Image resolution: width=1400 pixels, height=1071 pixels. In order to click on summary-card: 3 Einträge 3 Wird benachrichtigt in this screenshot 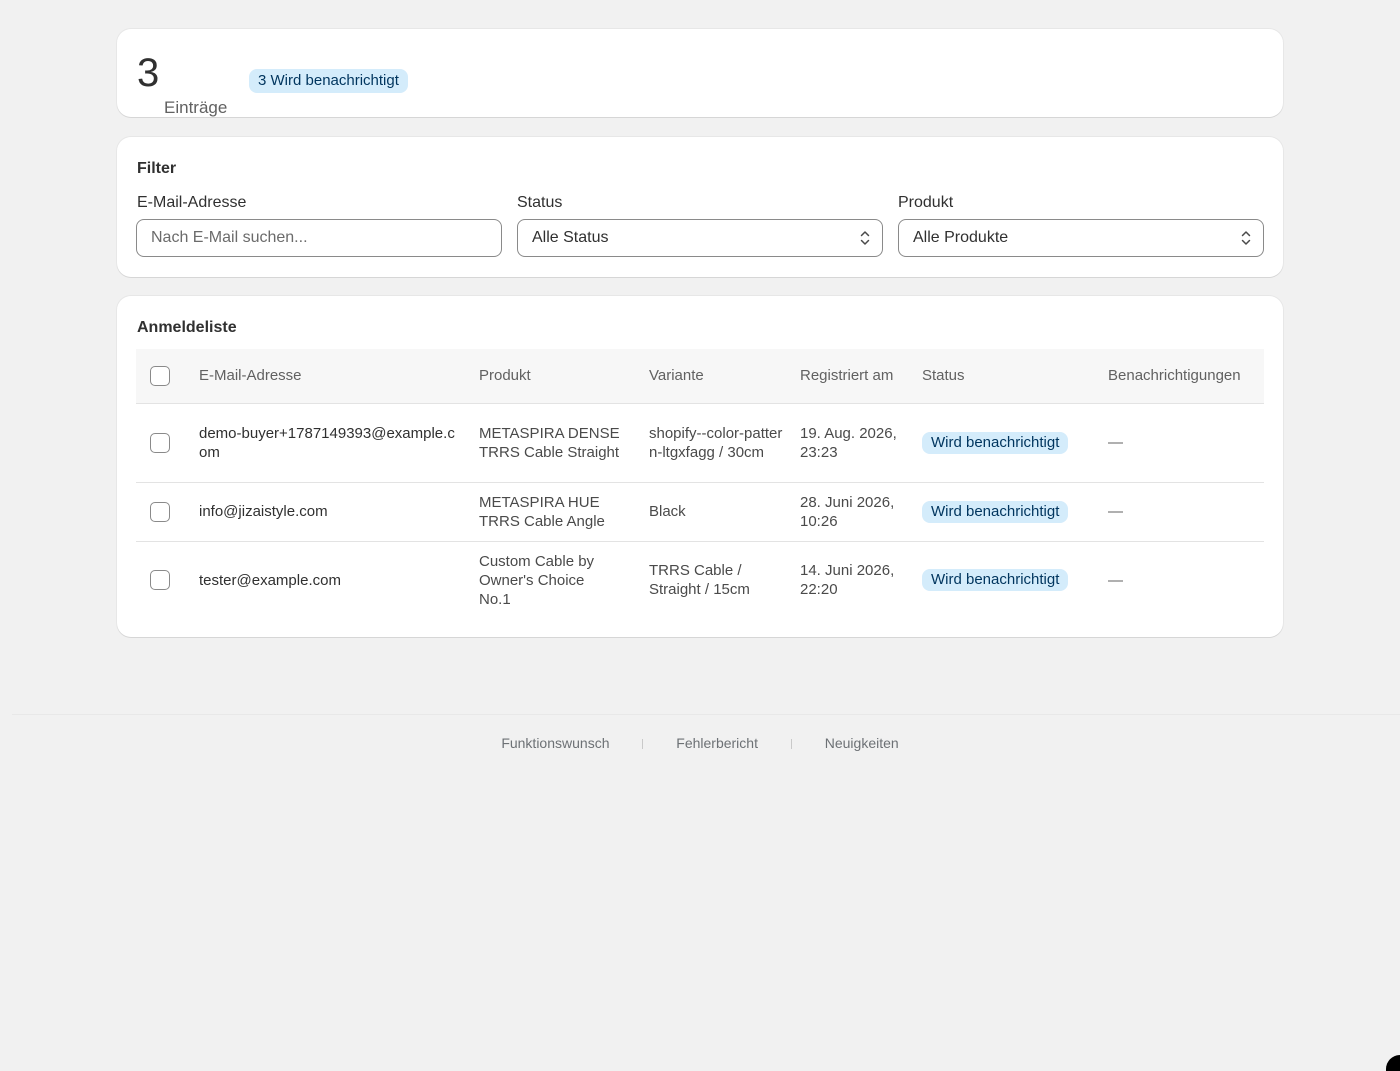, I will do `click(700, 73)`.